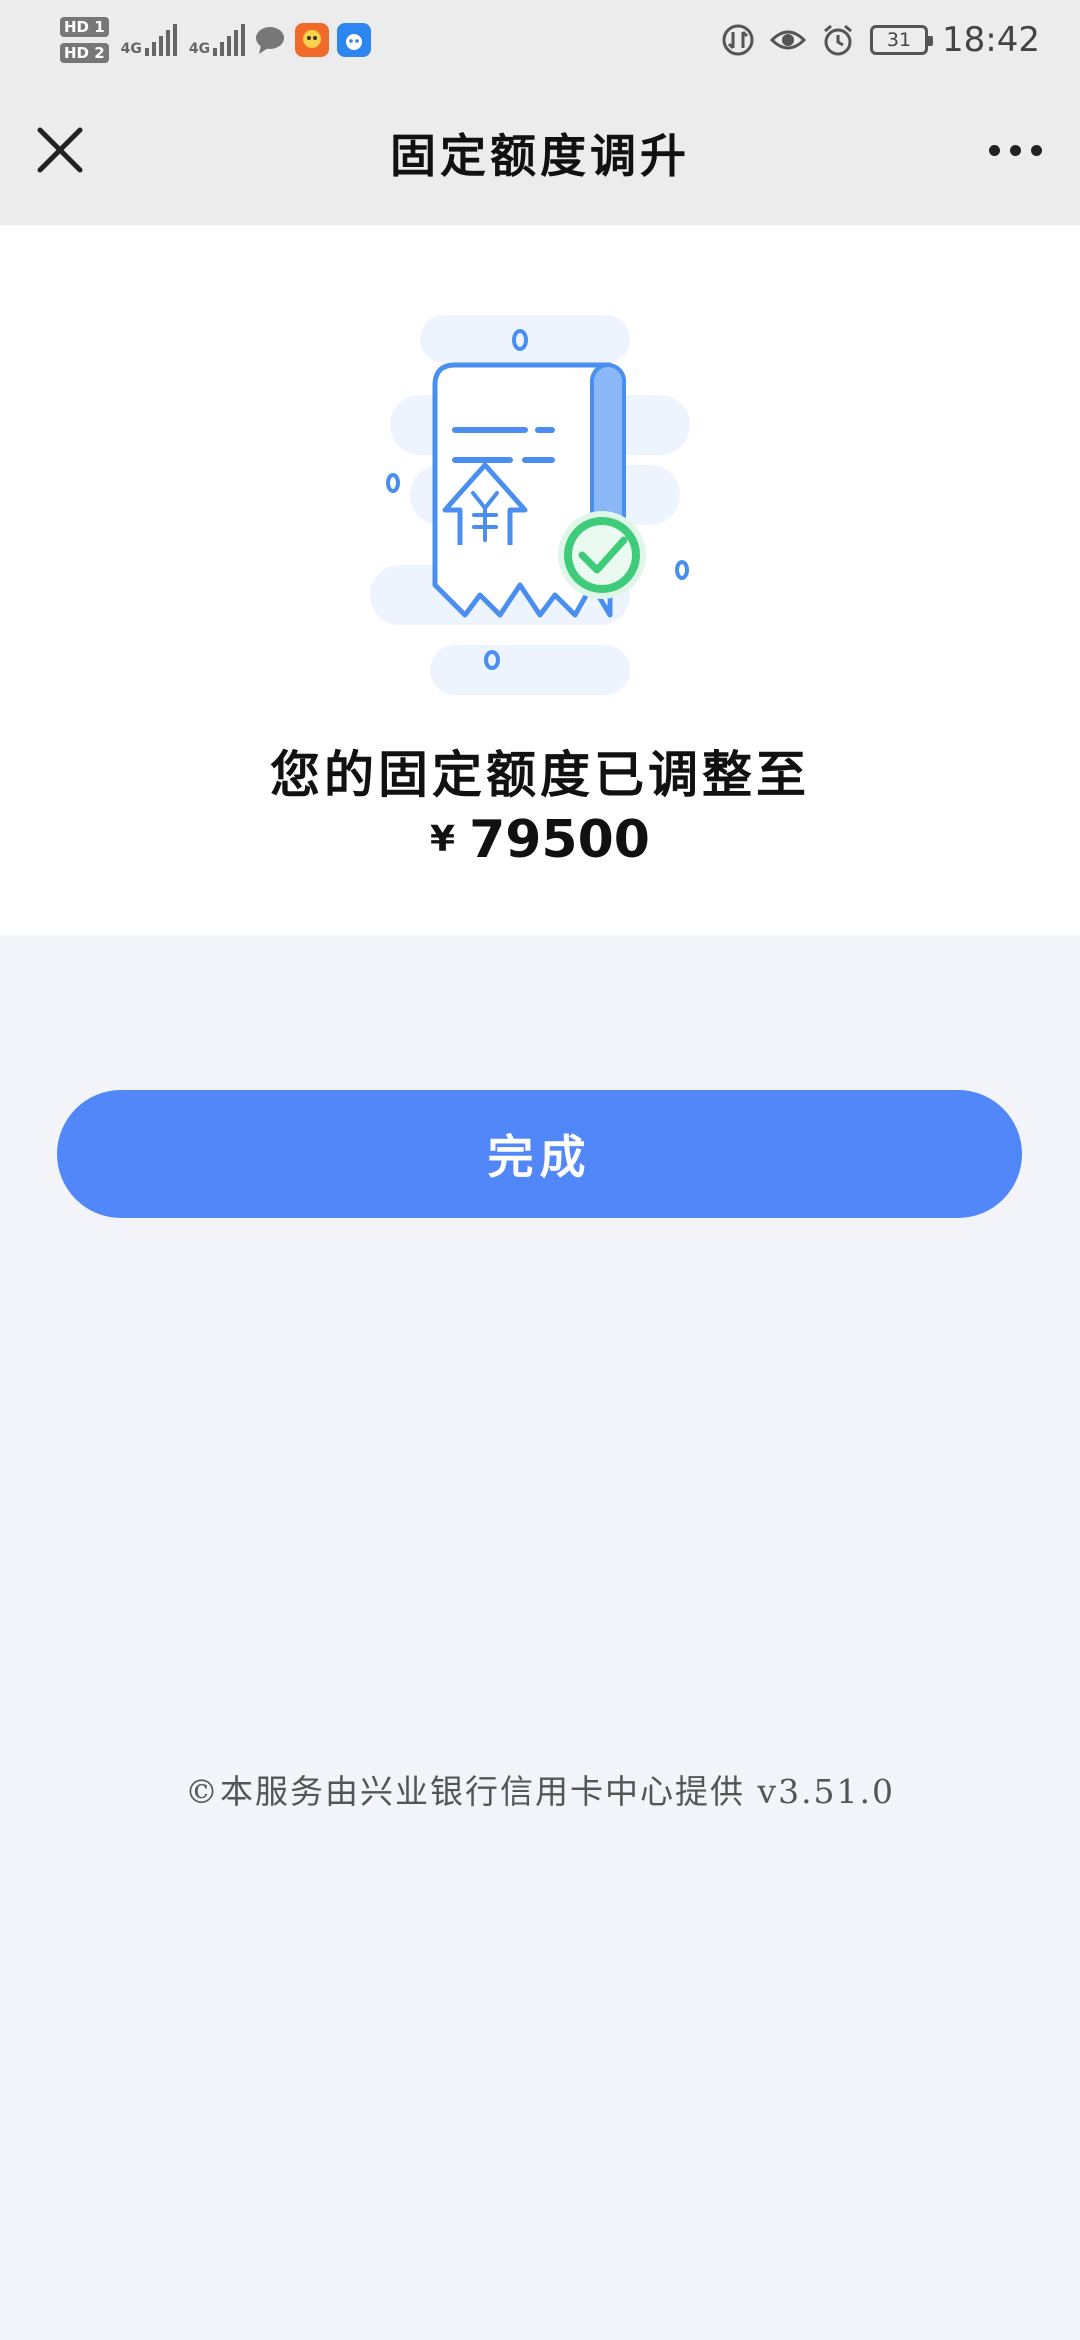 This screenshot has width=1080, height=2340. I want to click on sim1-badge: HD 1, so click(84, 27).